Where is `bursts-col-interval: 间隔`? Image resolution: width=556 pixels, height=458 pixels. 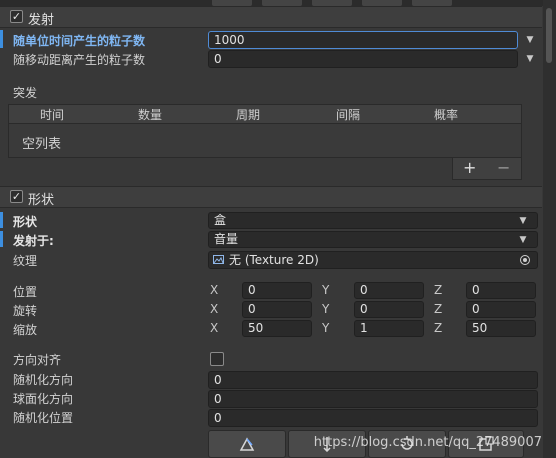 bursts-col-interval: 间隔 is located at coordinates (348, 115).